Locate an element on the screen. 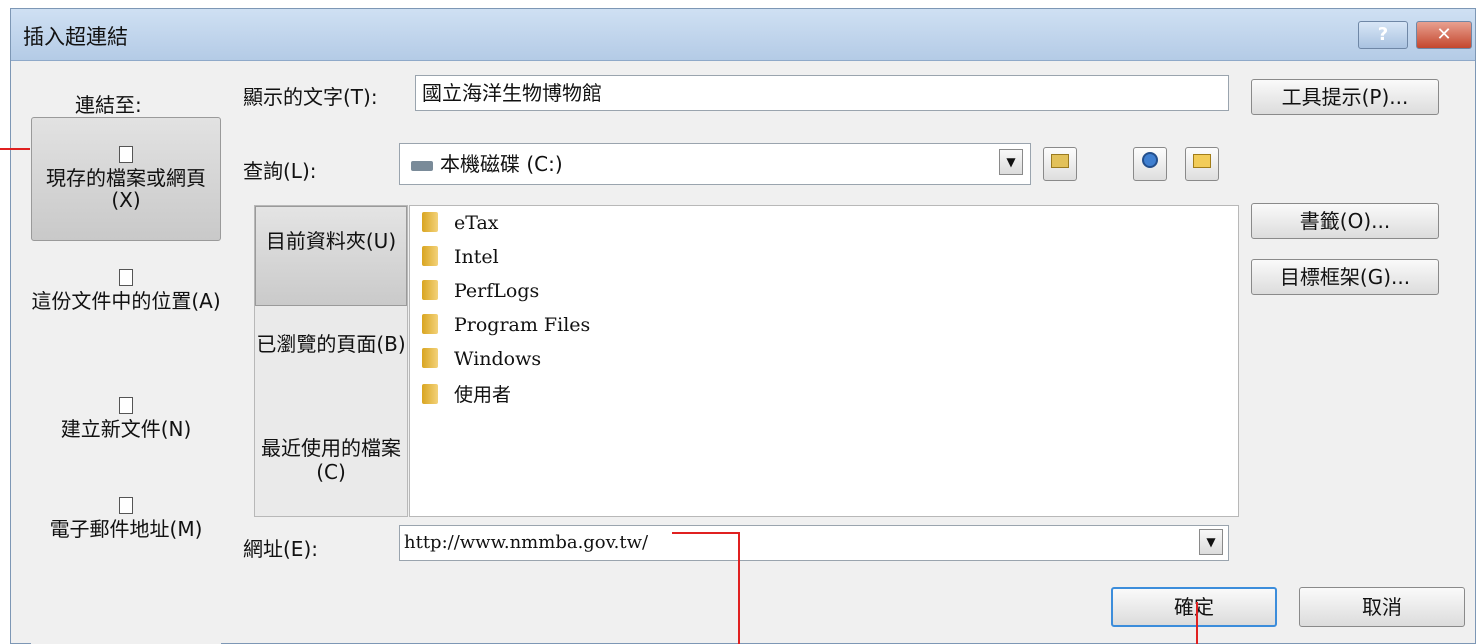 Image resolution: width=1476 pixels, height=644 pixels. list-item: eTax is located at coordinates (460, 227).